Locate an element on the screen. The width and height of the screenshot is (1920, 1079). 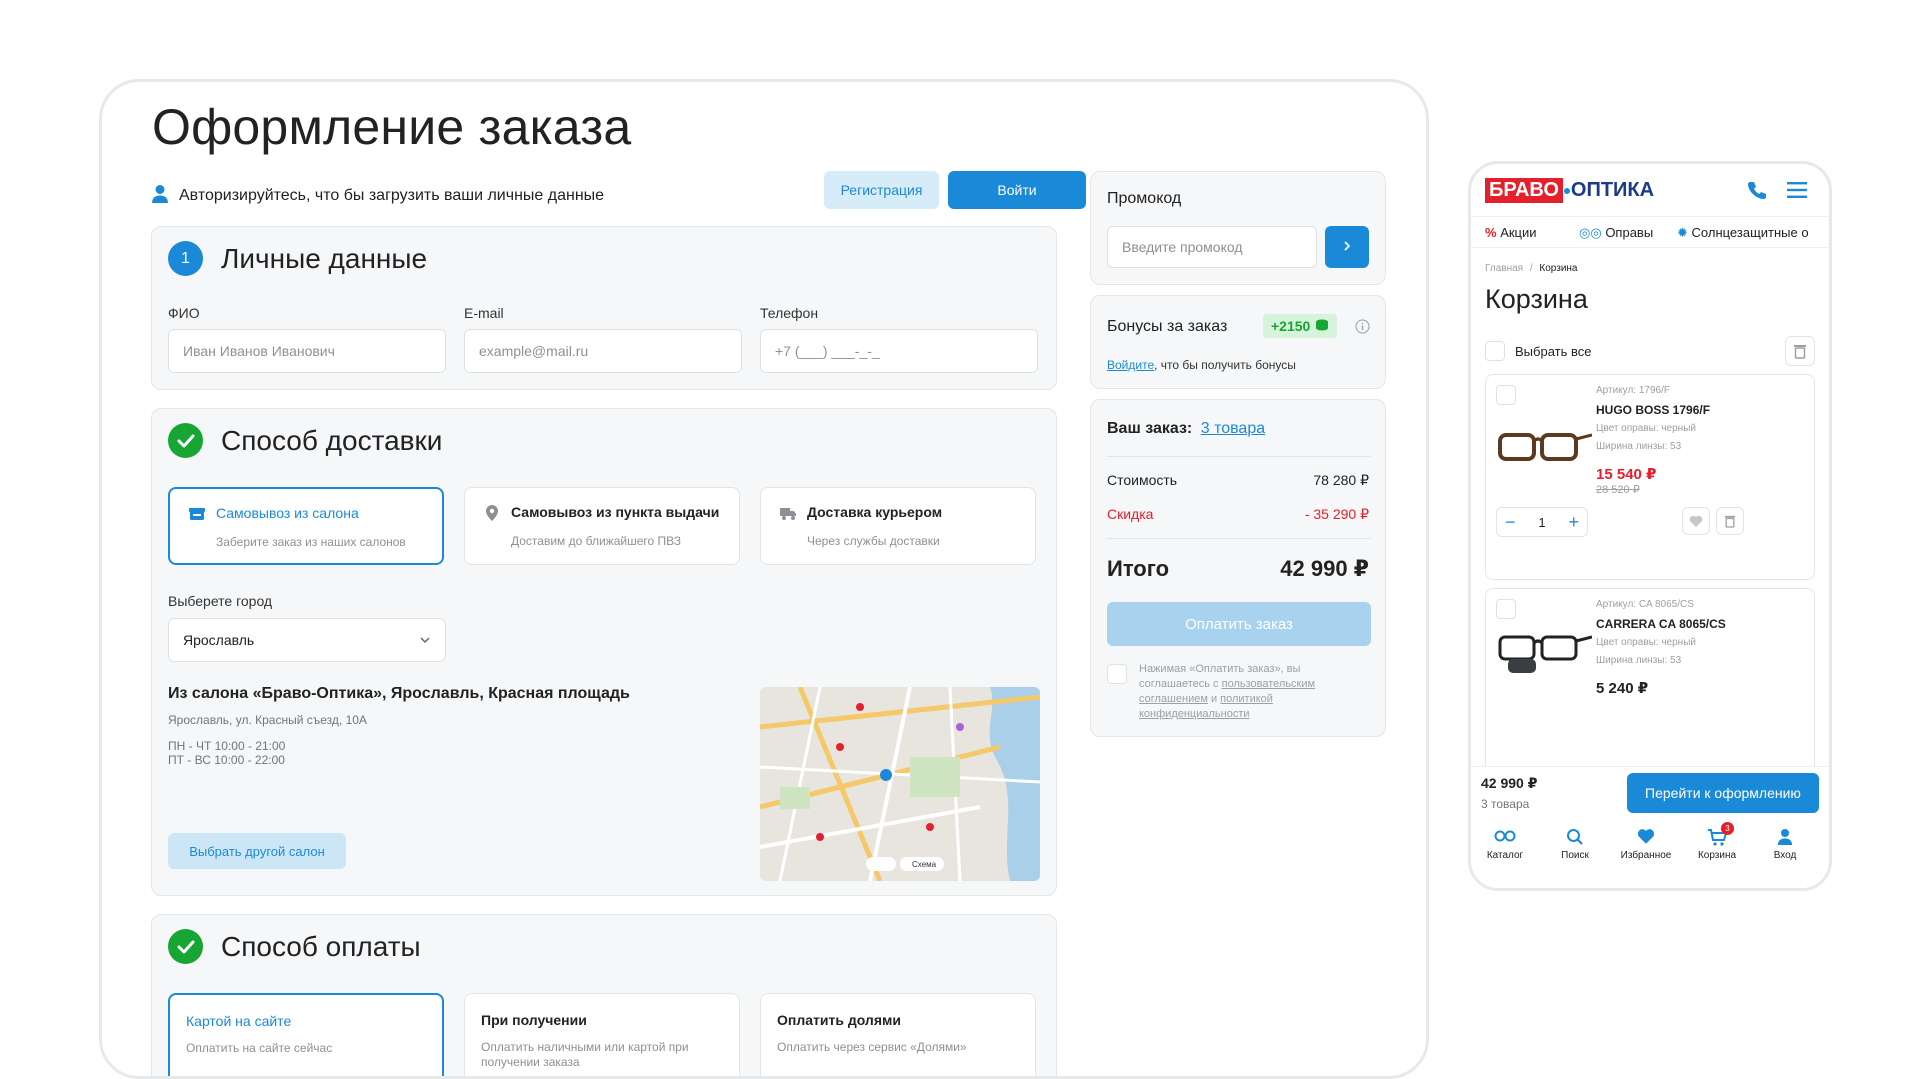
option-title: Картой на сайте is located at coordinates (239, 1021).